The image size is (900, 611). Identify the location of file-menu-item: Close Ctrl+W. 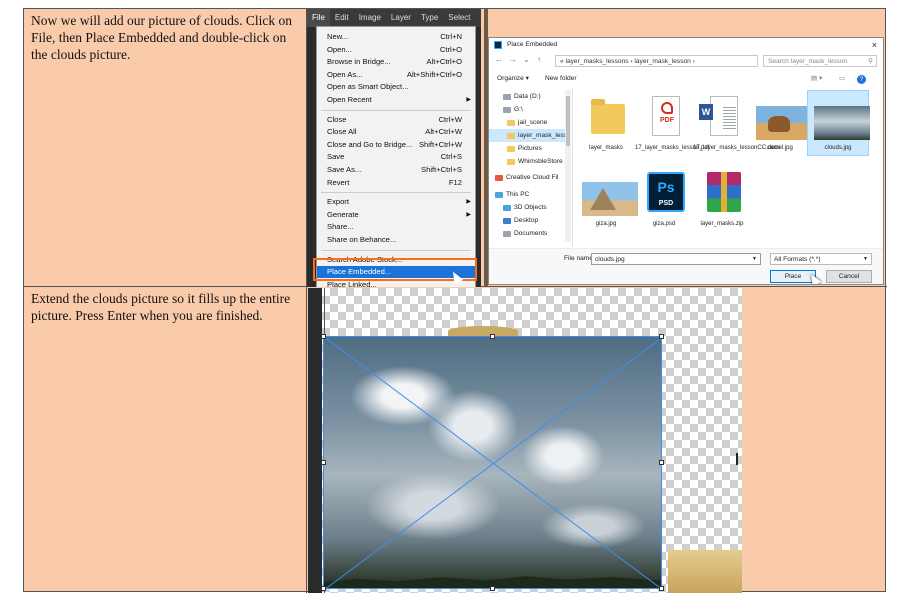
(396, 120).